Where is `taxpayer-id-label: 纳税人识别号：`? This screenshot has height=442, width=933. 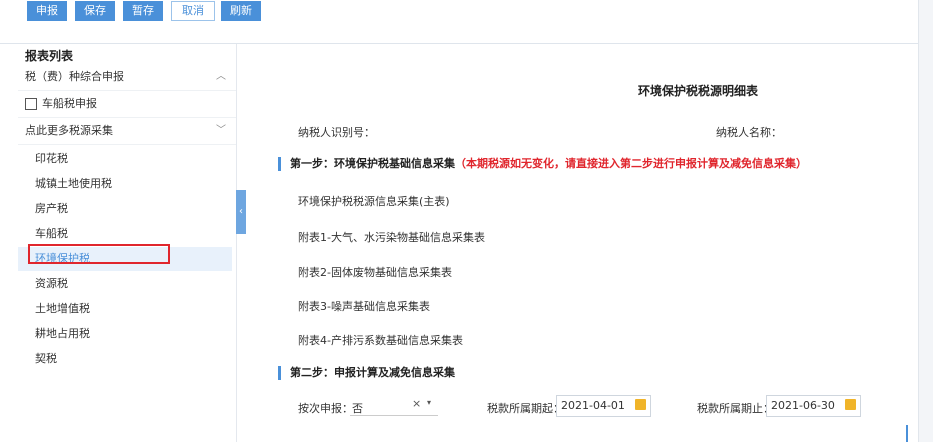
taxpayer-id-label: 纳税人识别号： is located at coordinates (336, 132).